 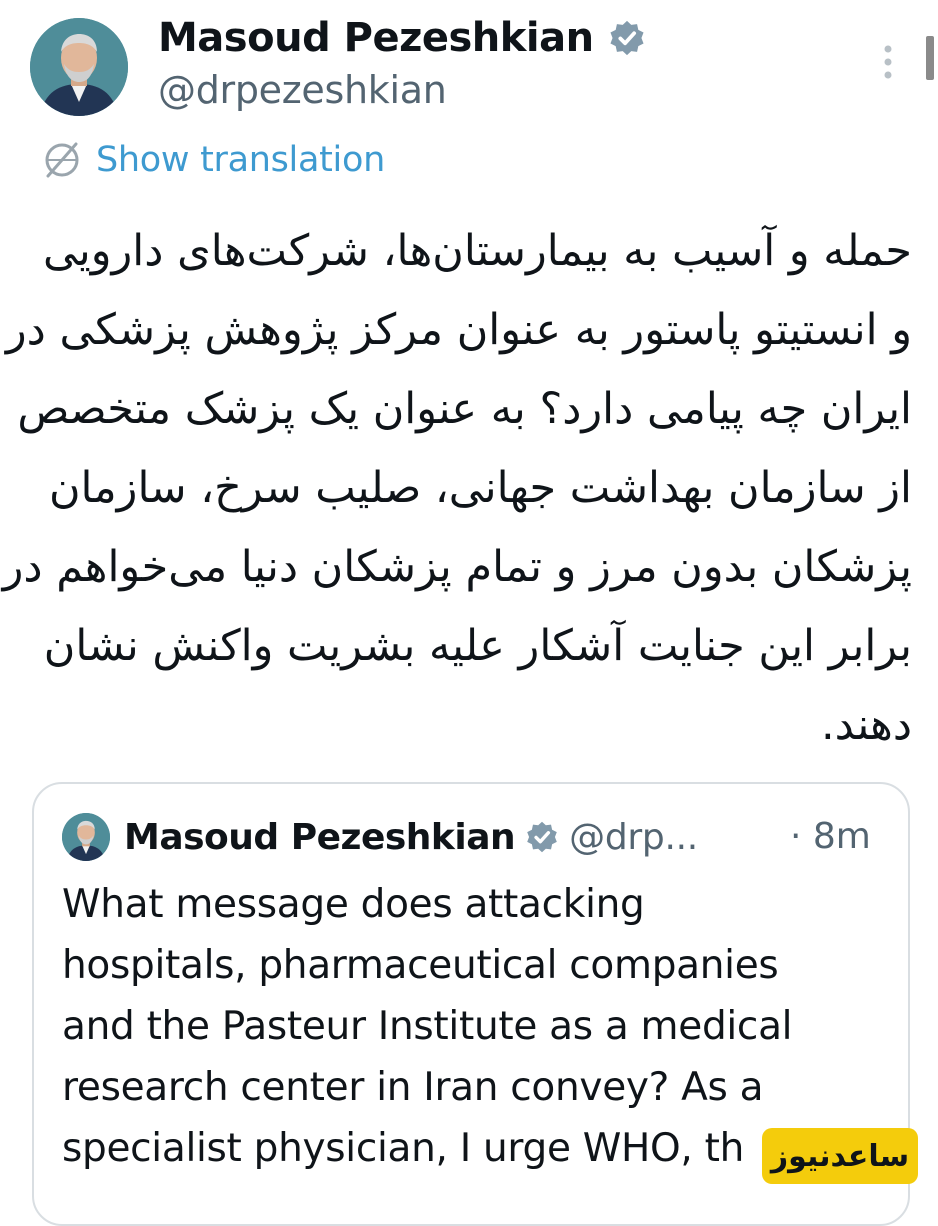 What do you see at coordinates (840, 1156) in the screenshot?
I see `watermark-logo: ساعدنیوز` at bounding box center [840, 1156].